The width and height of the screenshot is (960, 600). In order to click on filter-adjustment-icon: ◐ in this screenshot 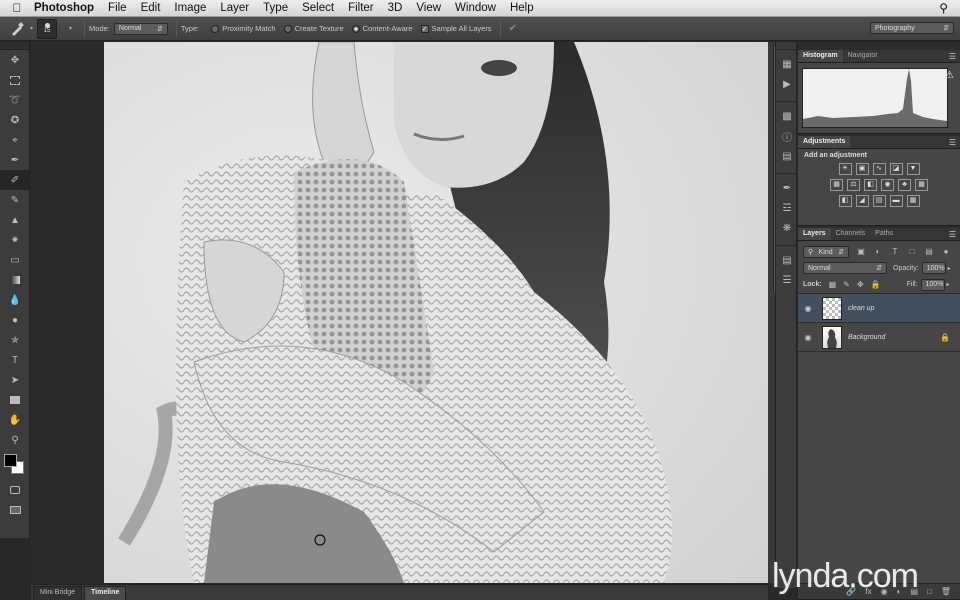, I will do `click(878, 252)`.